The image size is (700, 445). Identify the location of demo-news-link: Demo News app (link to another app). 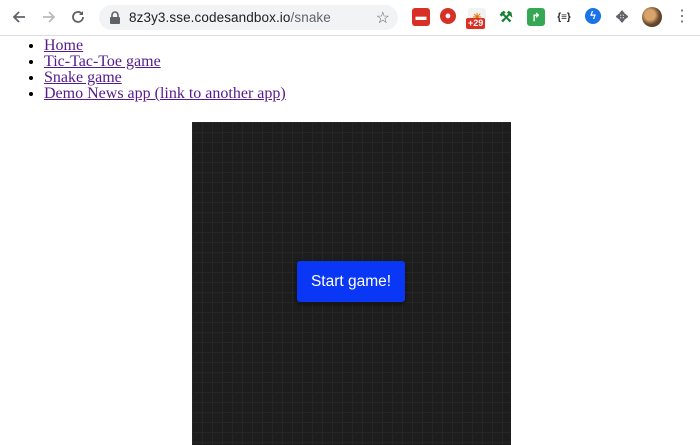
(165, 93).